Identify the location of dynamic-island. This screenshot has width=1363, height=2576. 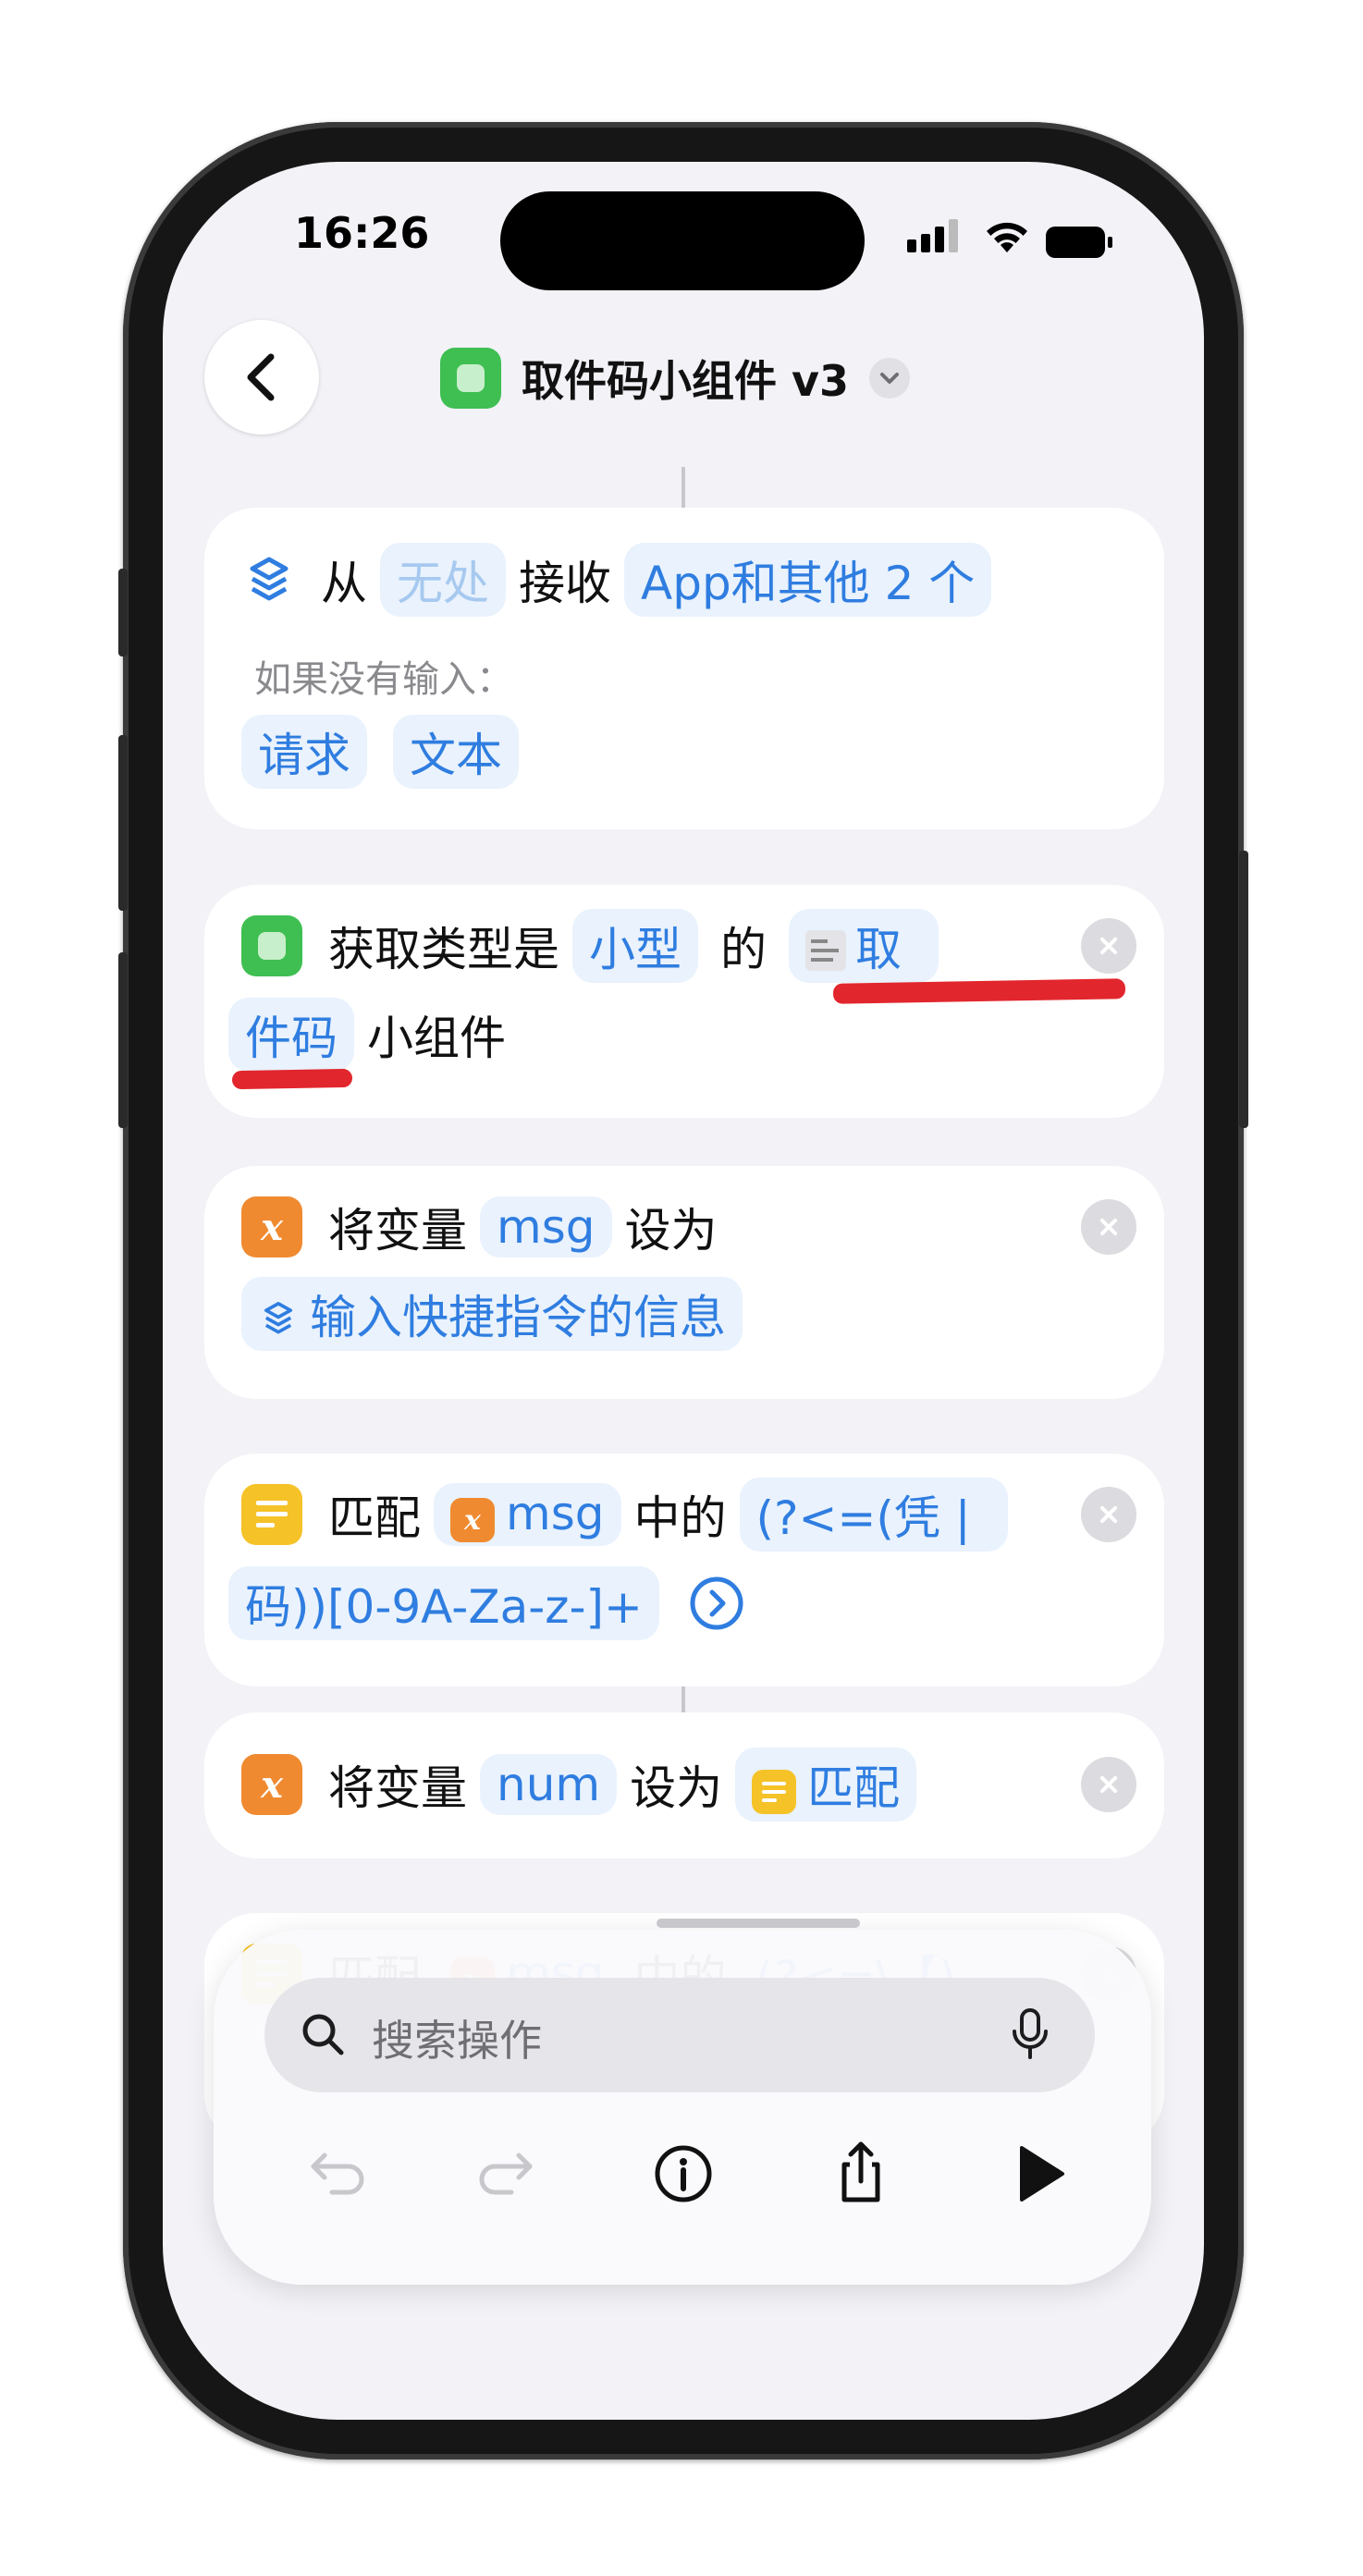
(682, 240).